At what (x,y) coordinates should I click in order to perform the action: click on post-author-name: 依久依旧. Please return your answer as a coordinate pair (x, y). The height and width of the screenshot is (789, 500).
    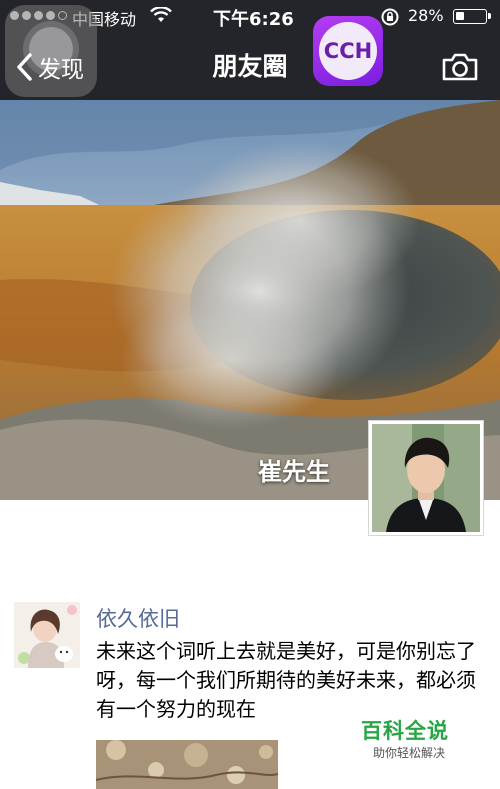
    Looking at the image, I should click on (138, 618).